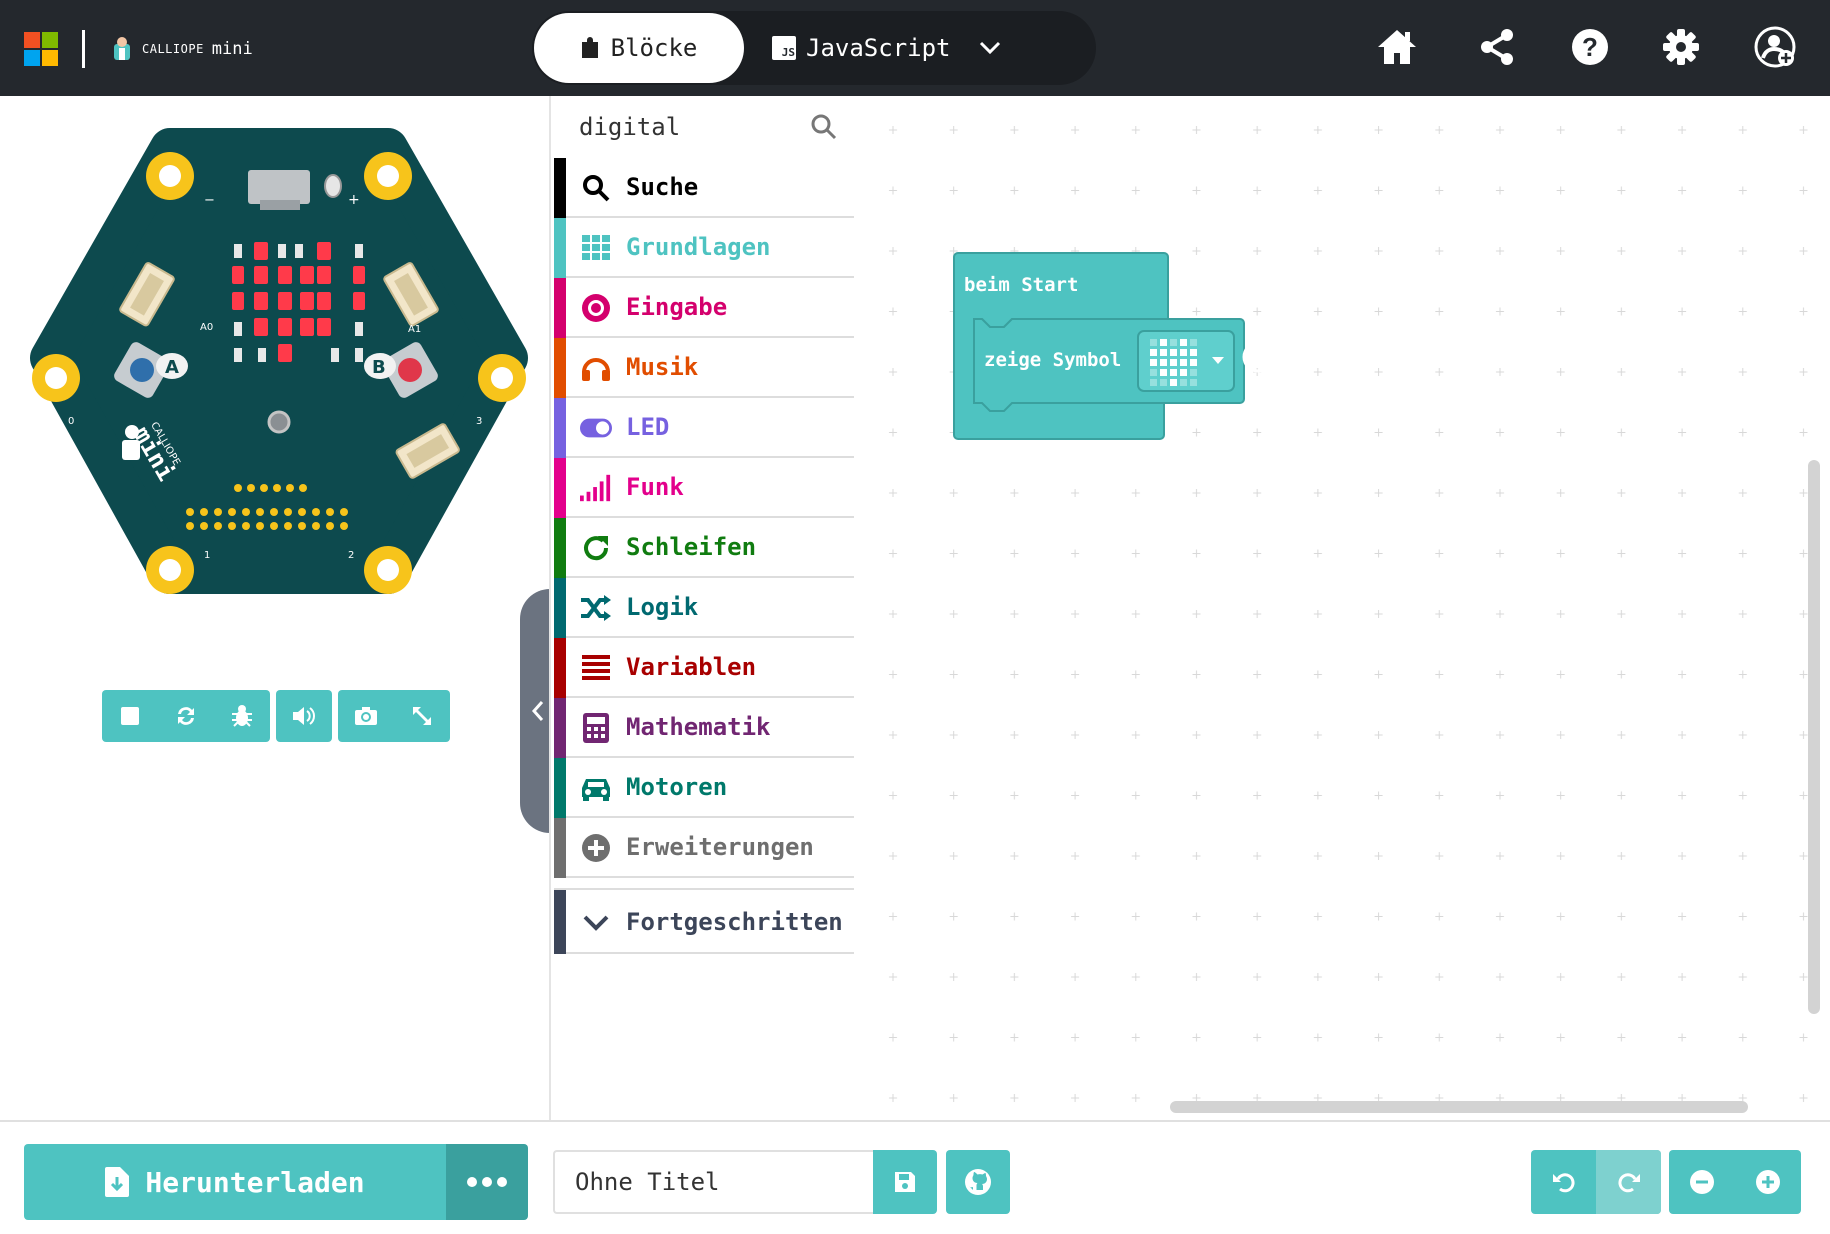  What do you see at coordinates (691, 667) in the screenshot?
I see `category-label: Variablen` at bounding box center [691, 667].